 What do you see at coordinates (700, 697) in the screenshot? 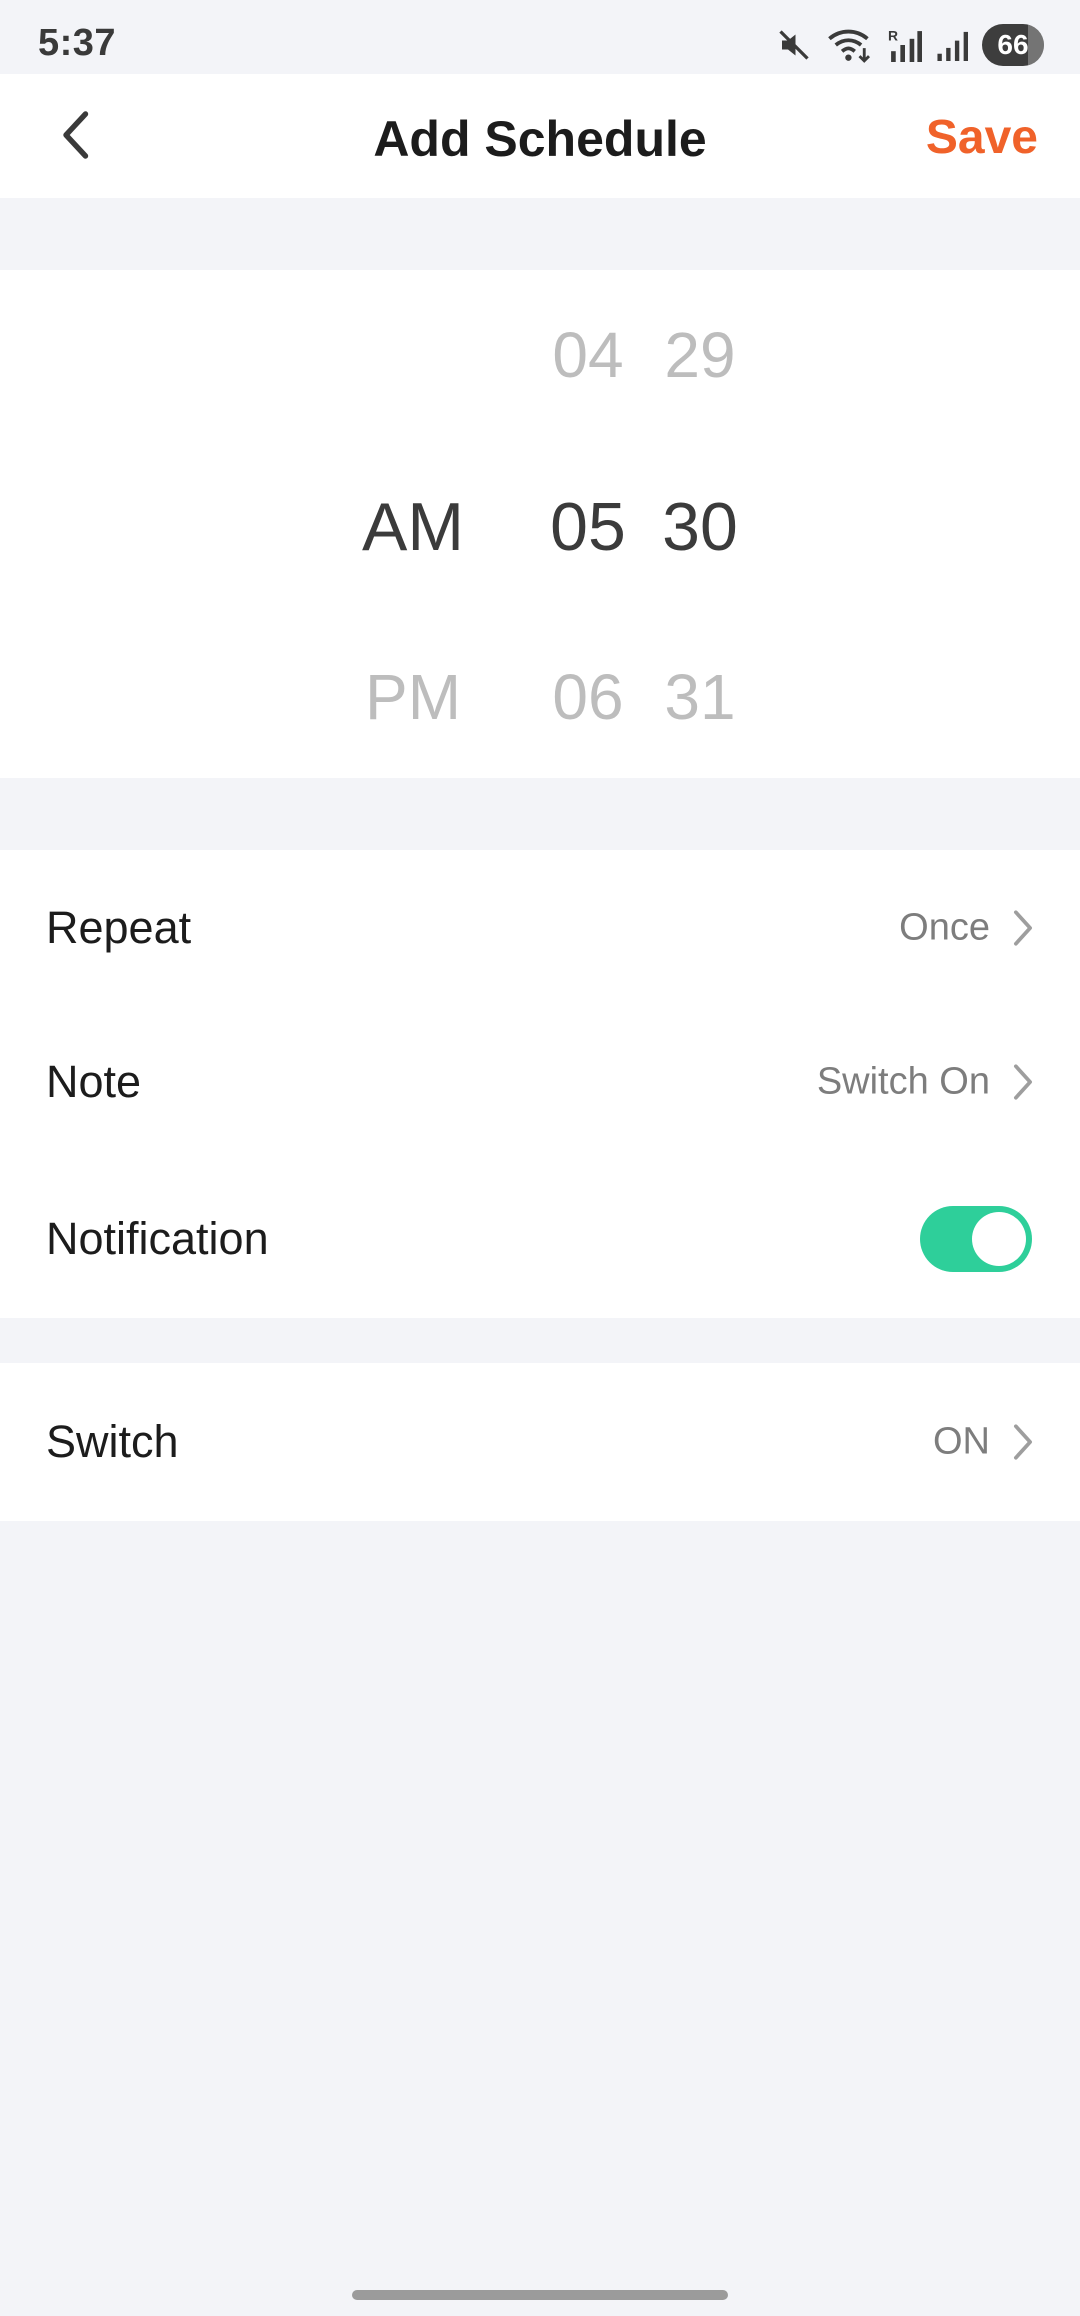
I see `picker-minute-below: 31` at bounding box center [700, 697].